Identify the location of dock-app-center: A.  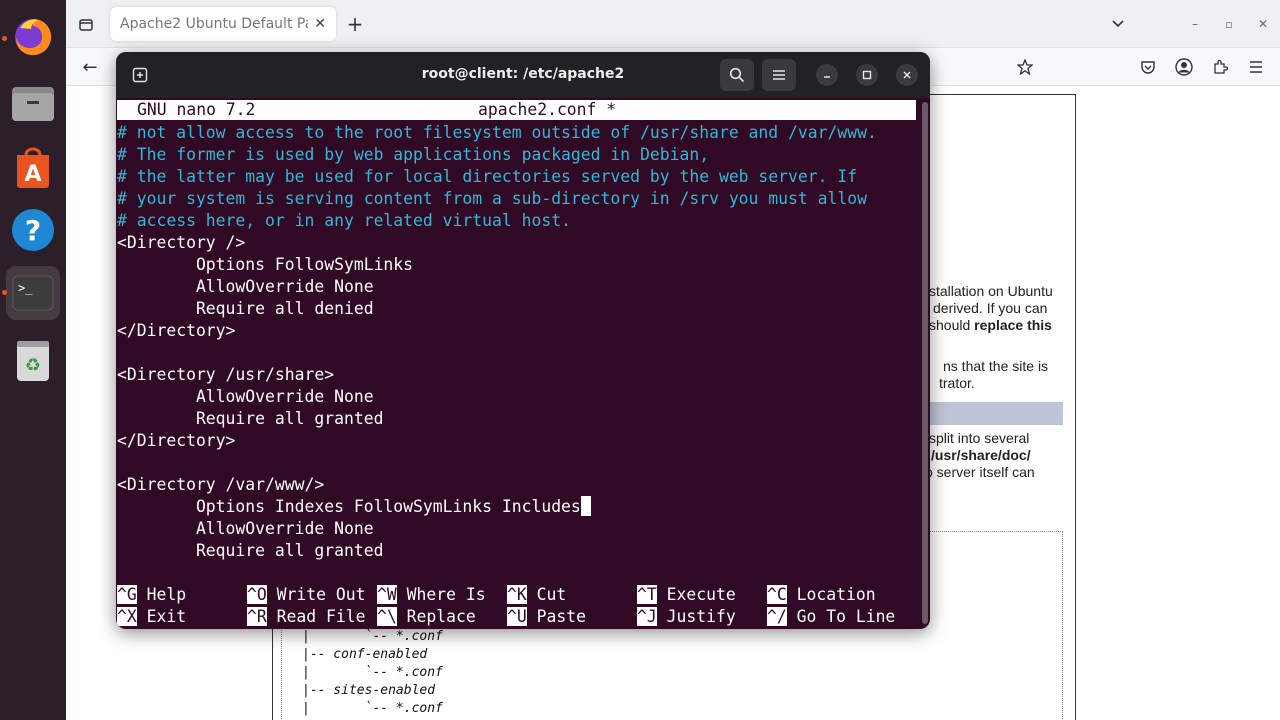
(33, 167).